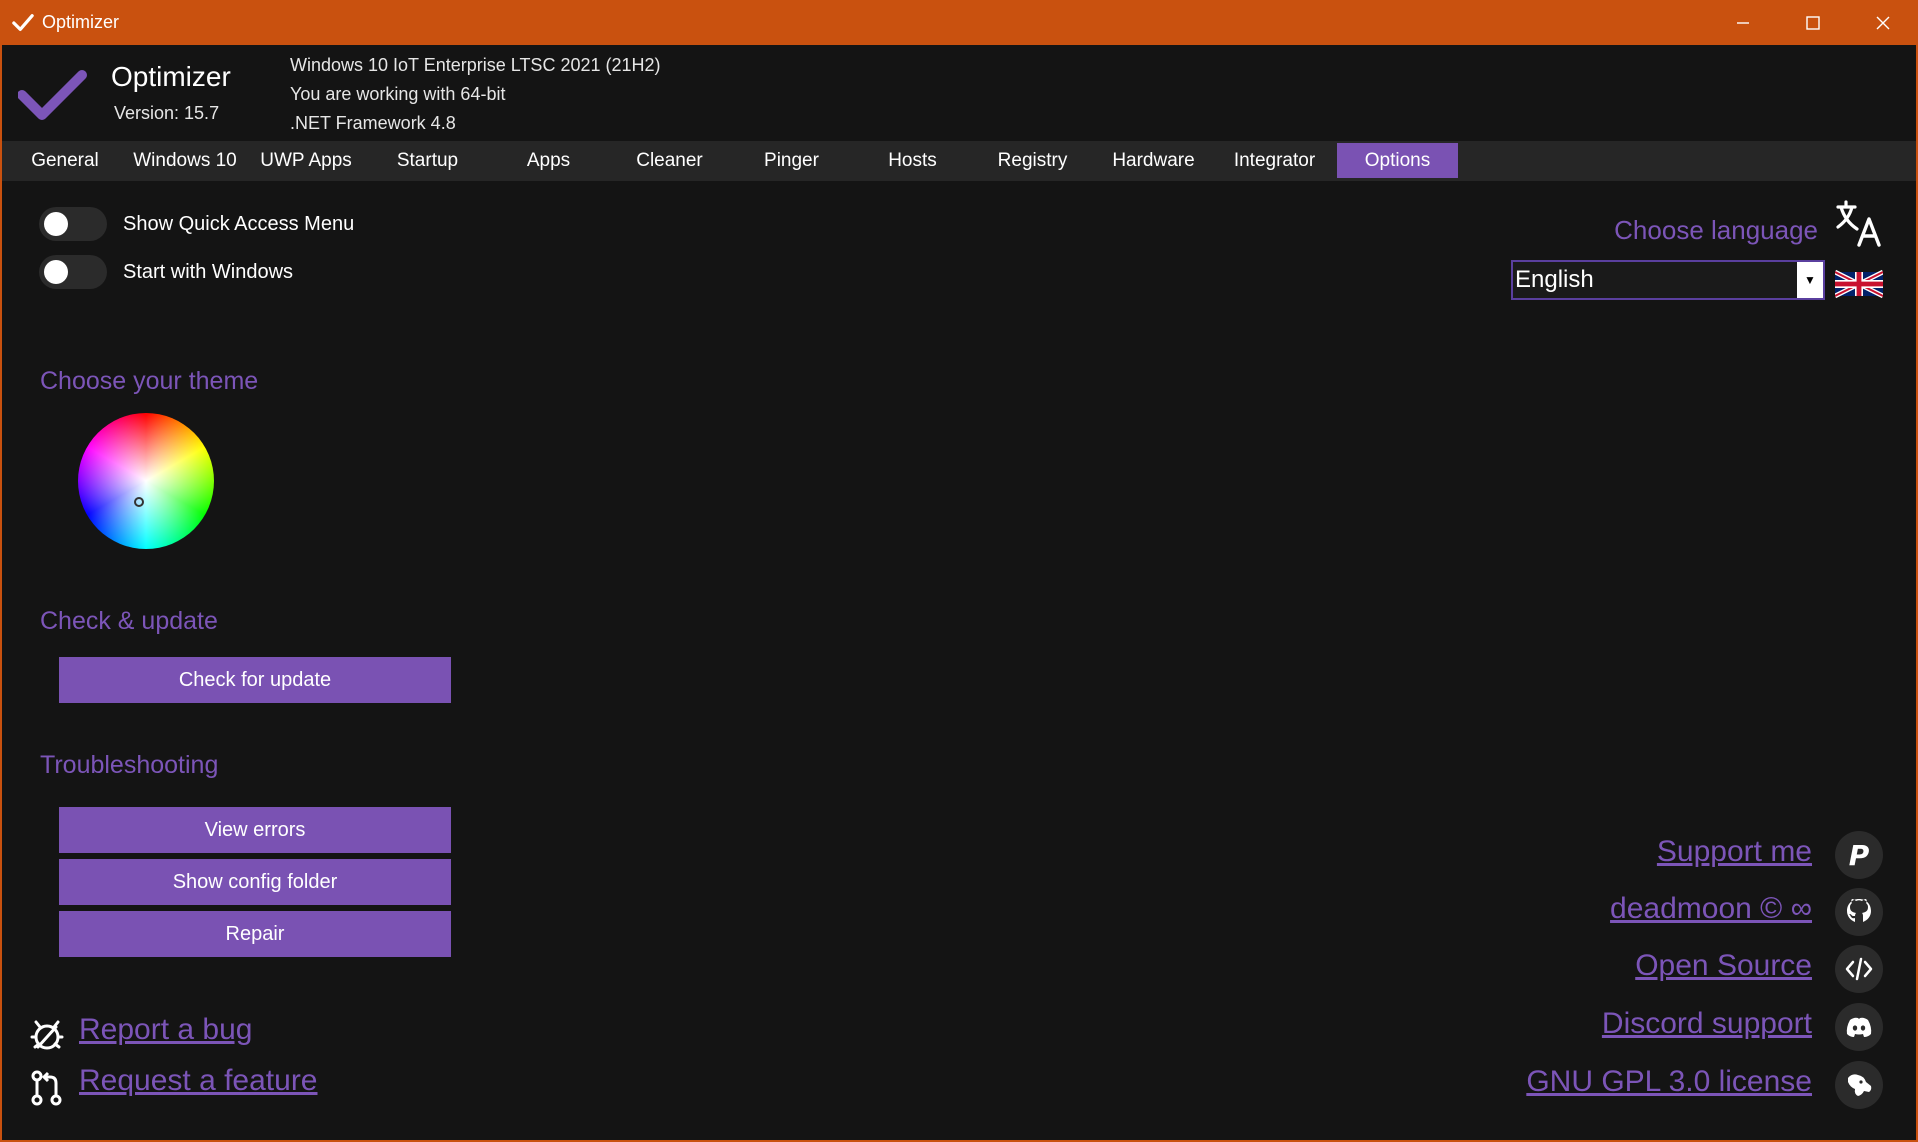 The image size is (1918, 1142). Describe the element at coordinates (373, 123) in the screenshot. I see `framework-info: .NET Framework 4.8` at that location.